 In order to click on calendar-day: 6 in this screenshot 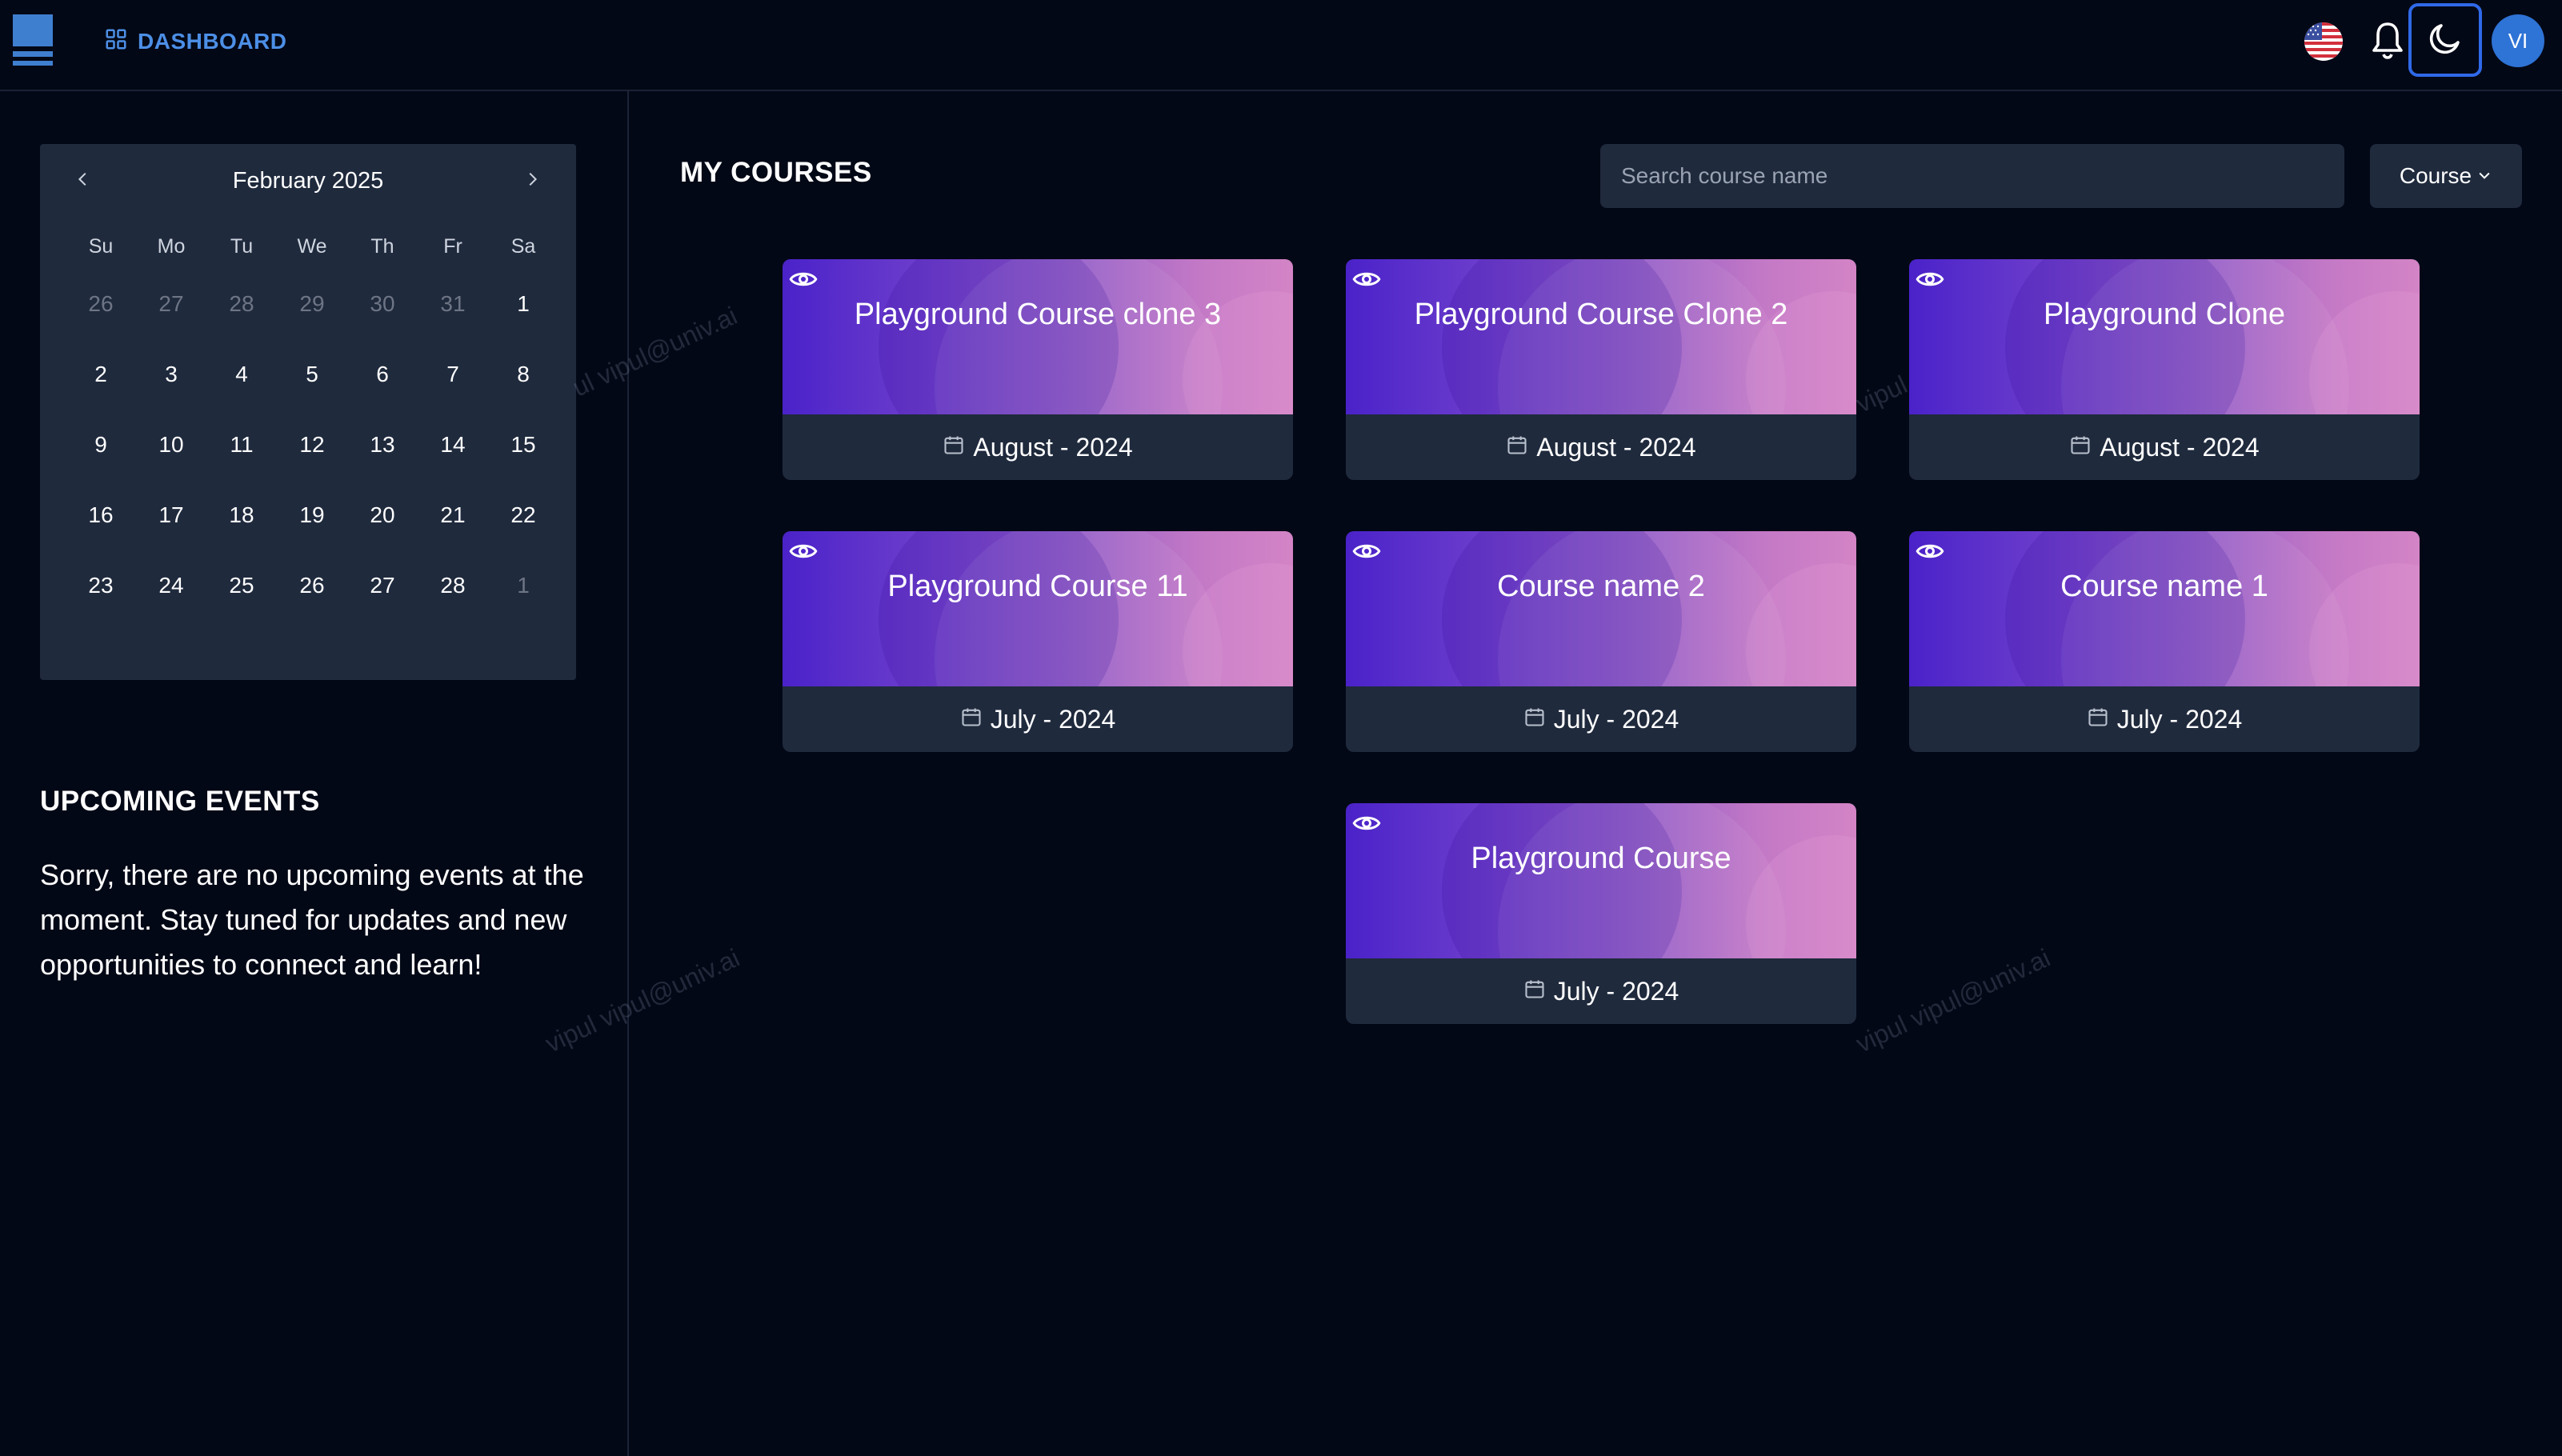, I will do `click(382, 374)`.